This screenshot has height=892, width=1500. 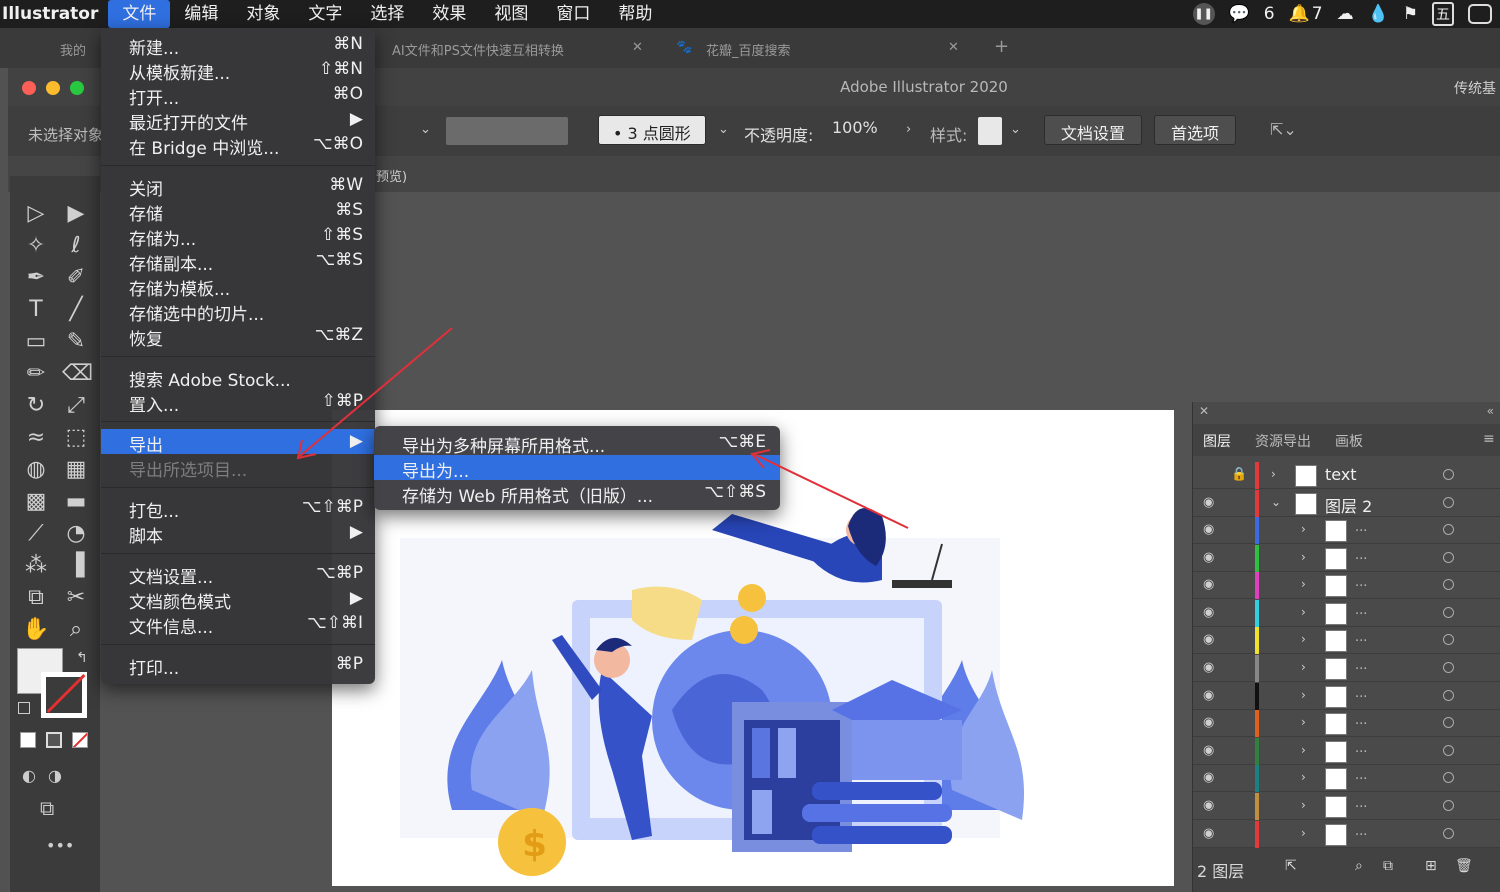 What do you see at coordinates (82, 658) in the screenshot?
I see `swap-colors-icon: ↰` at bounding box center [82, 658].